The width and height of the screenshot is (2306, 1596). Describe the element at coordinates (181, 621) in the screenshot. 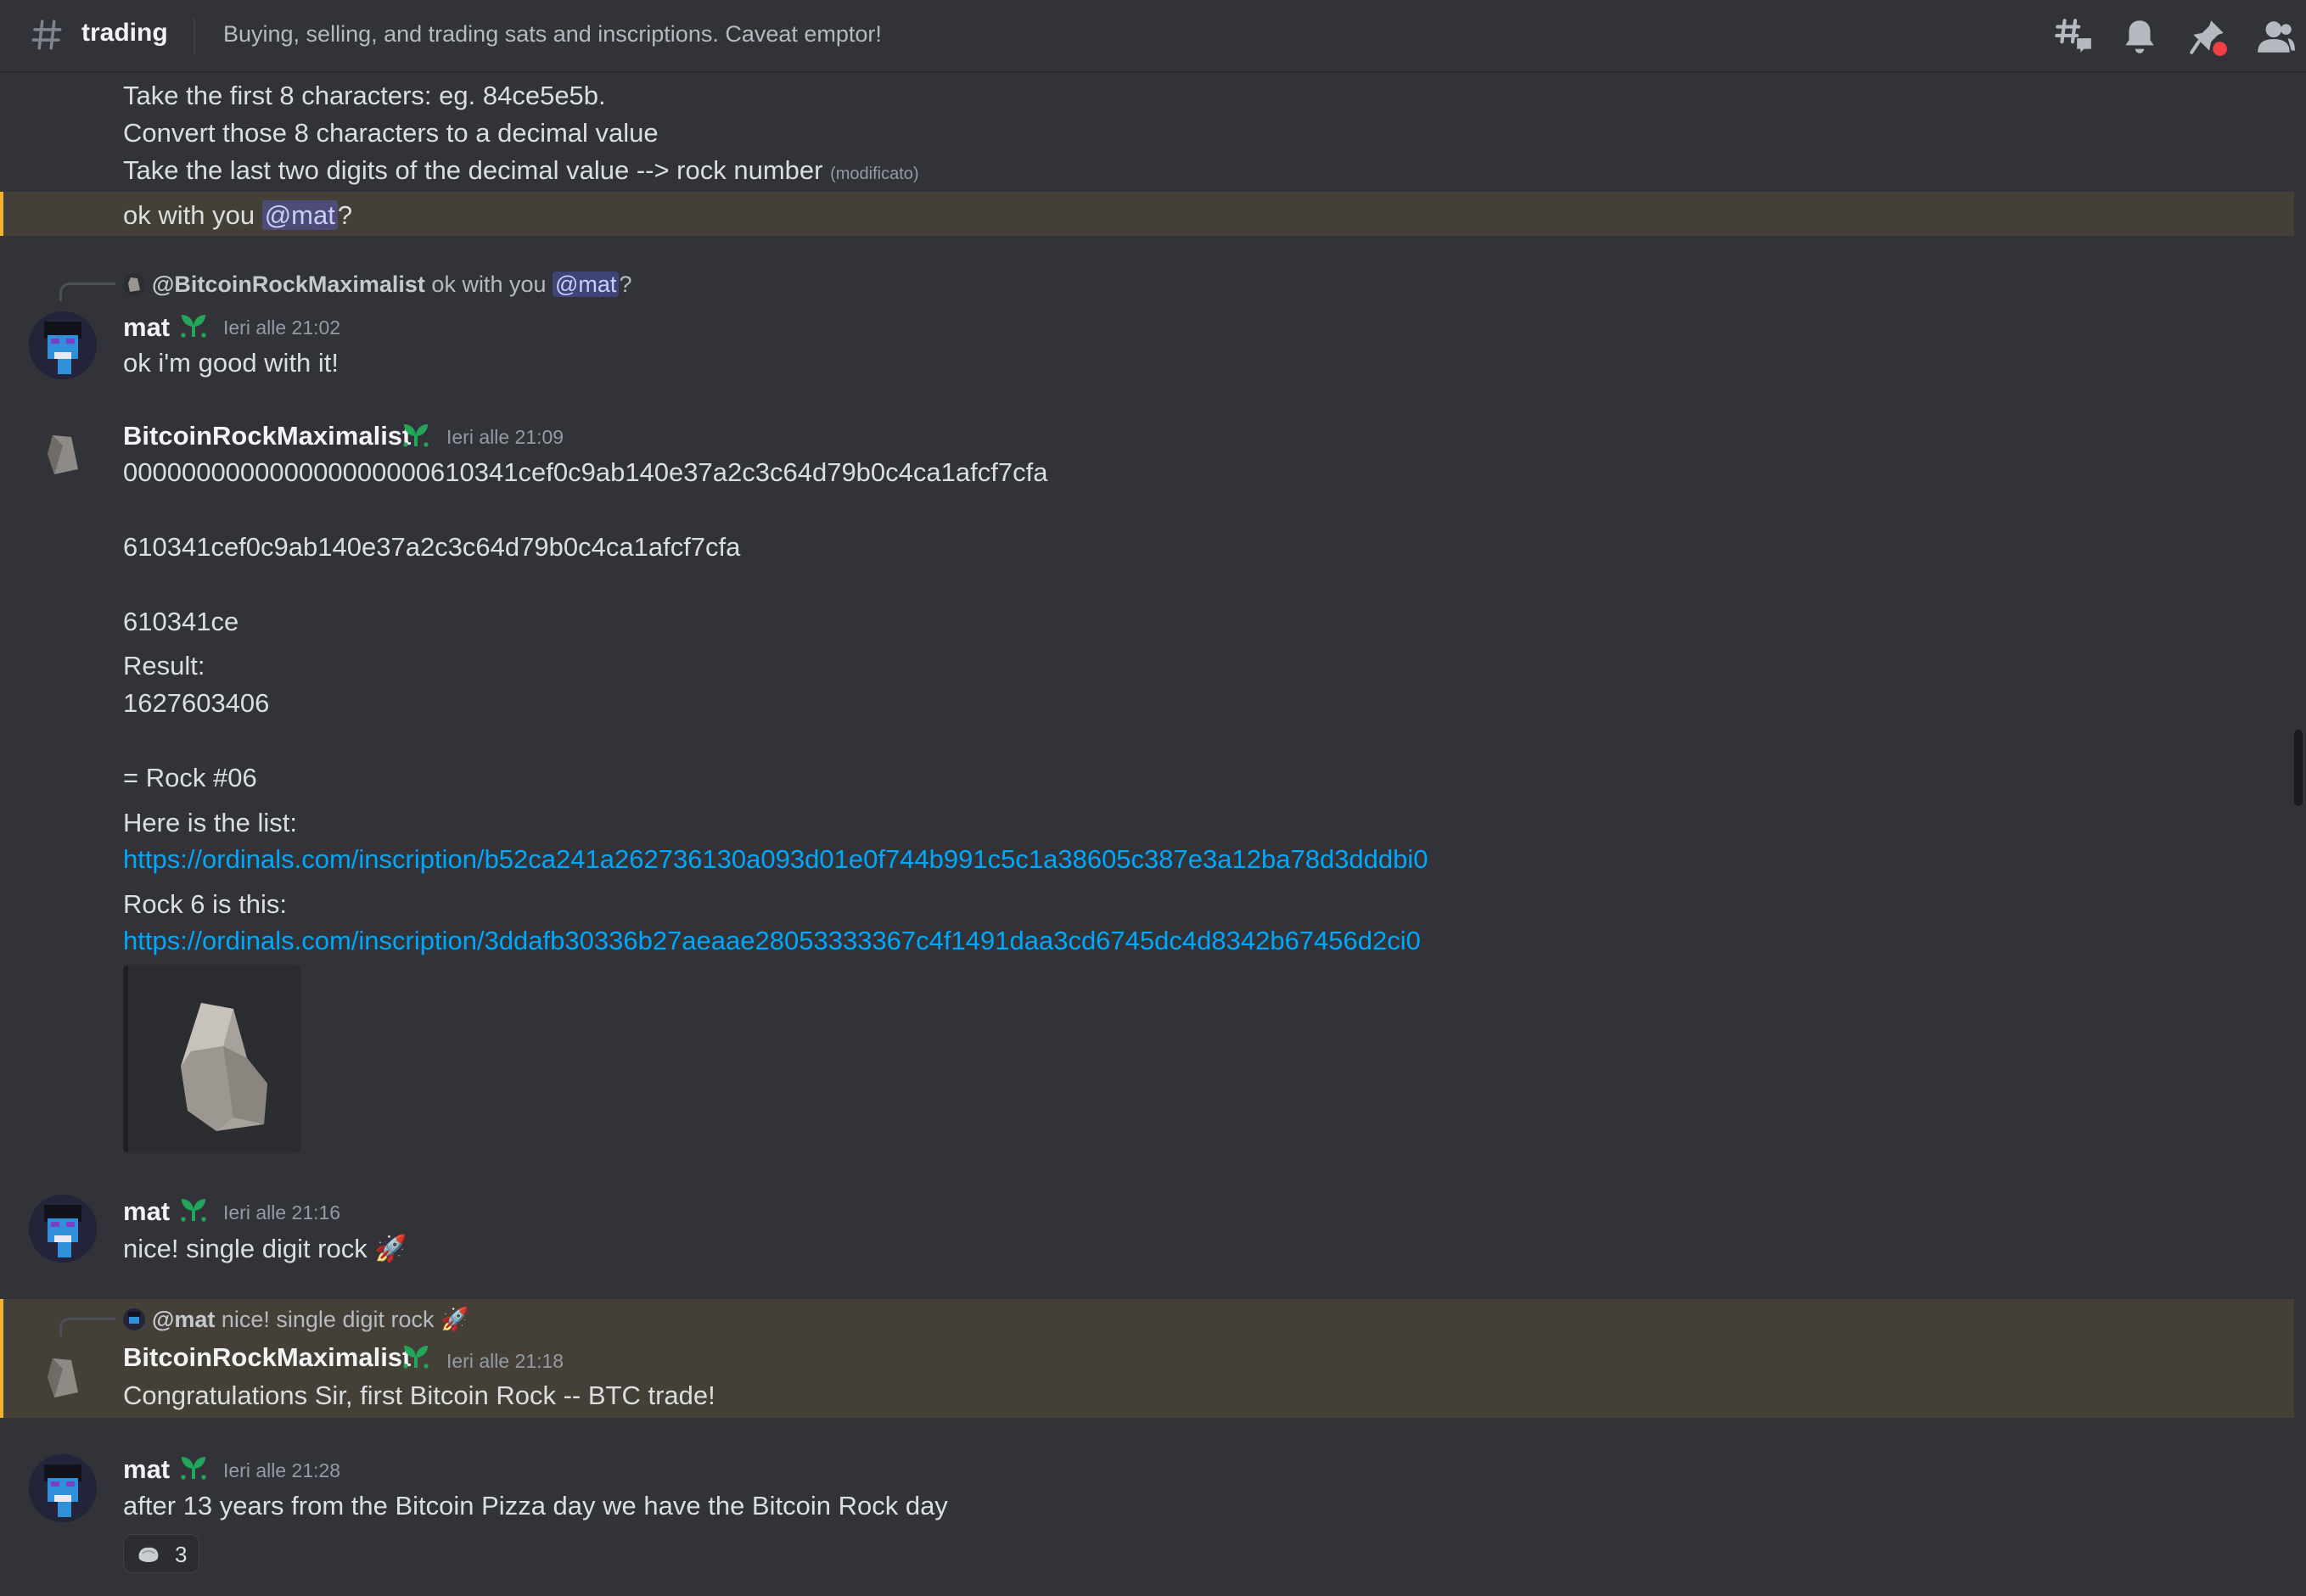

I see `message-line: 610341ce` at that location.